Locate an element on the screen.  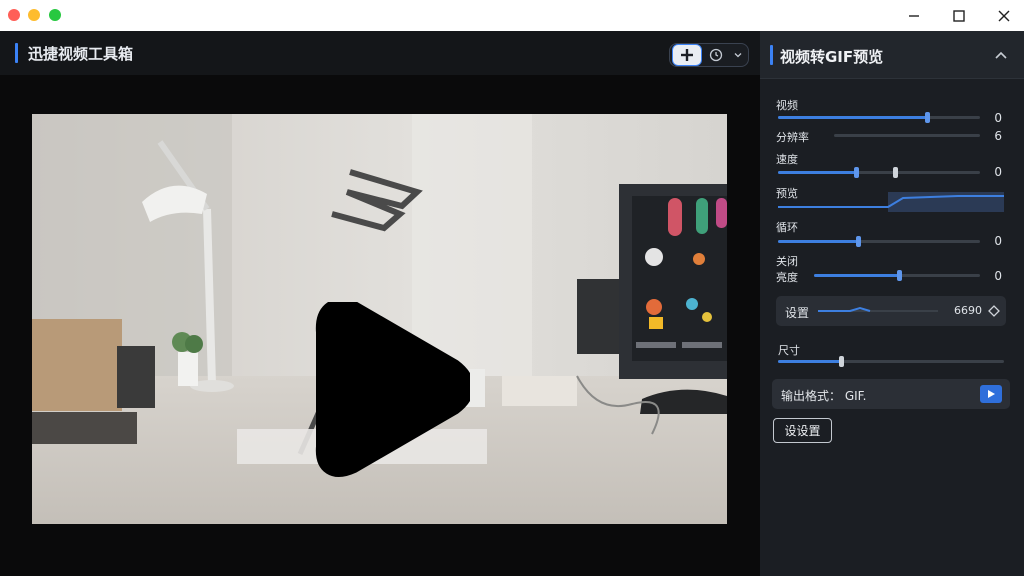
slider-speed-value: 0 is located at coordinates (998, 172).